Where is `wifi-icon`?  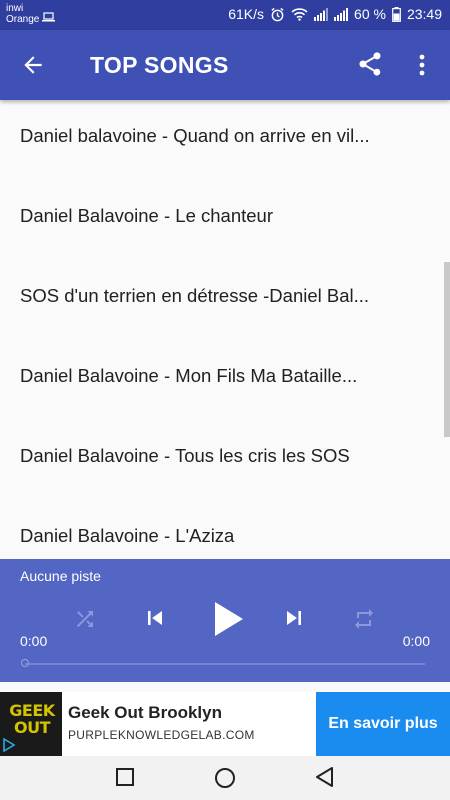 wifi-icon is located at coordinates (299, 14).